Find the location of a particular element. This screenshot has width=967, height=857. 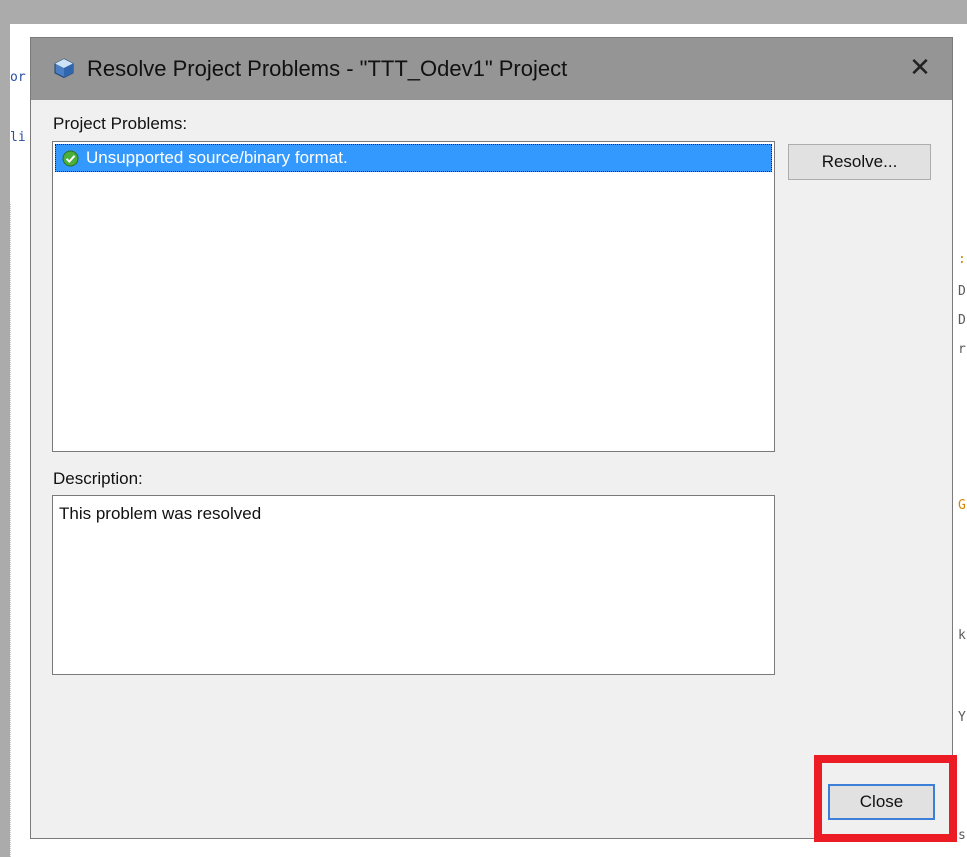

indent-guide is located at coordinates (10, 530).